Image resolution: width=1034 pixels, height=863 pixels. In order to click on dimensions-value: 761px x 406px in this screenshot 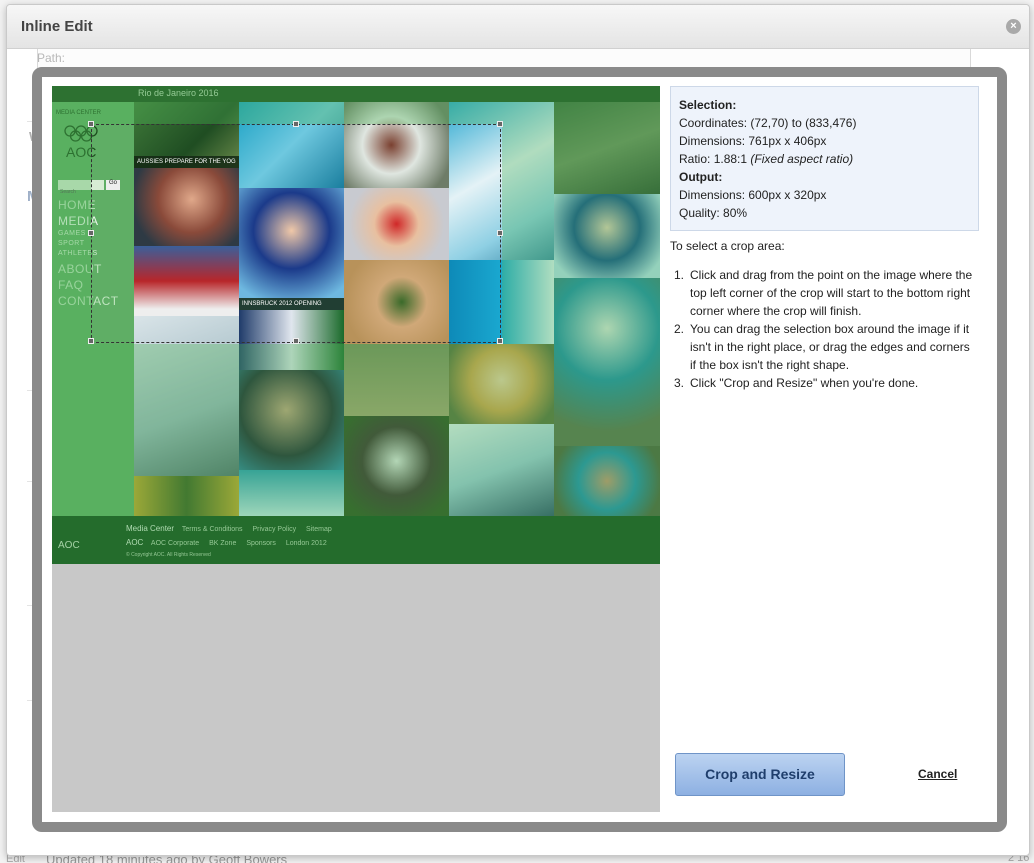, I will do `click(787, 141)`.